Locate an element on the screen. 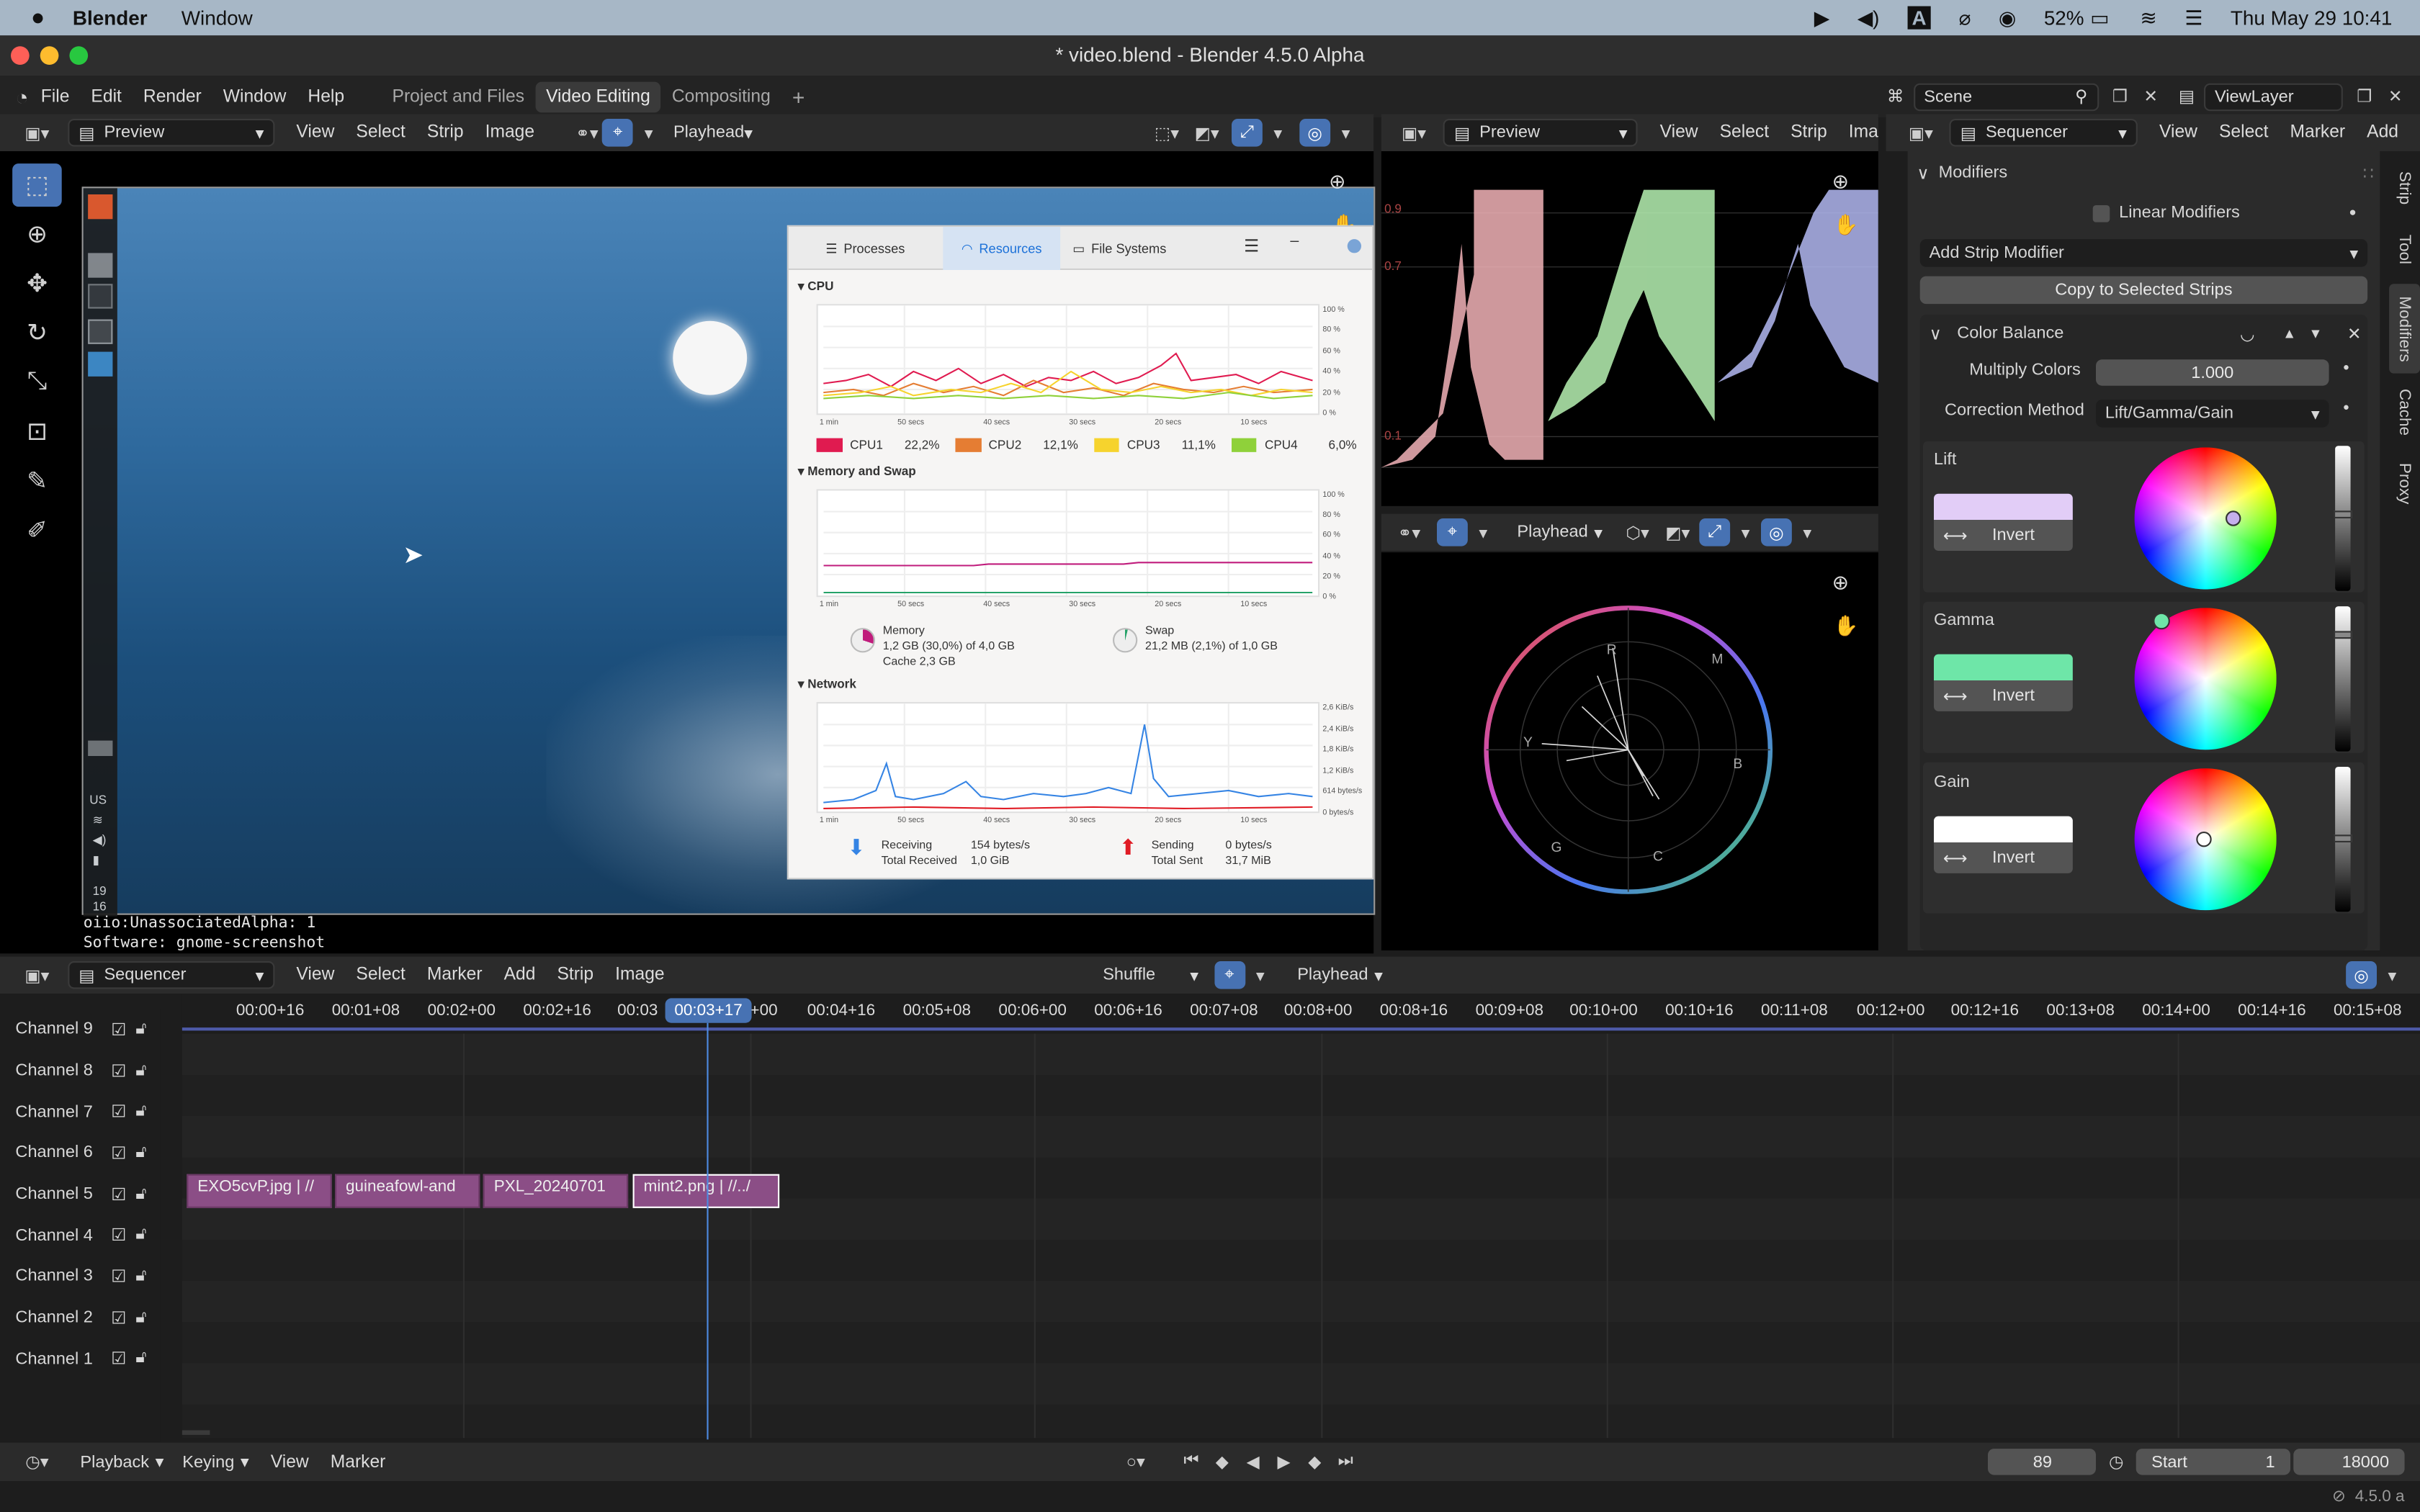 The height and width of the screenshot is (1512, 2420). seq-menu-view: View is located at coordinates (315, 975).